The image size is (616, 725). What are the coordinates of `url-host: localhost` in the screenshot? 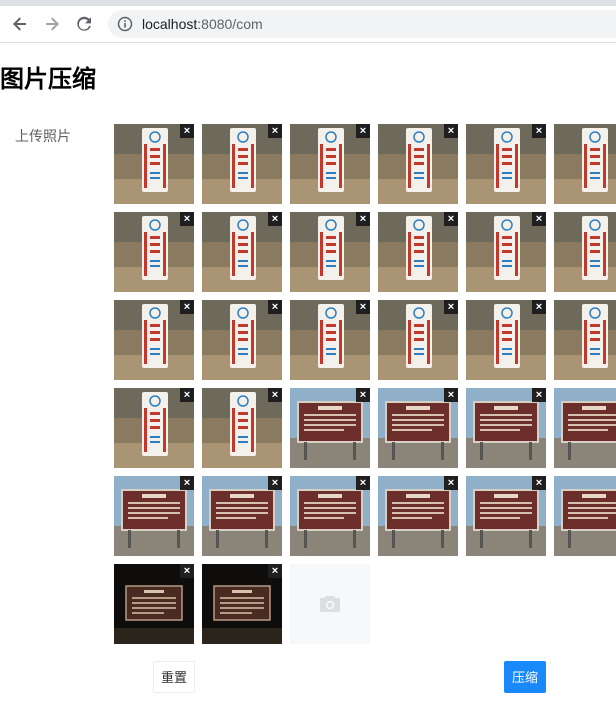 It's located at (170, 24).